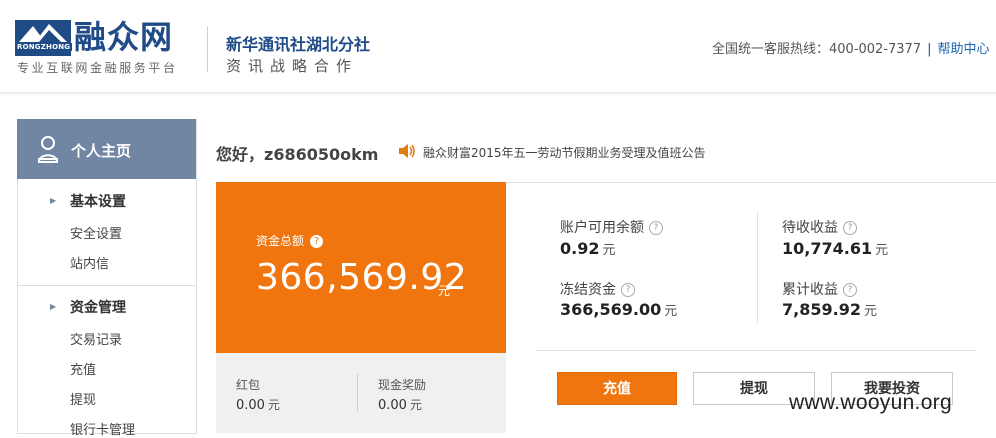  I want to click on sidebar-item-messages: 站内信, so click(89, 262).